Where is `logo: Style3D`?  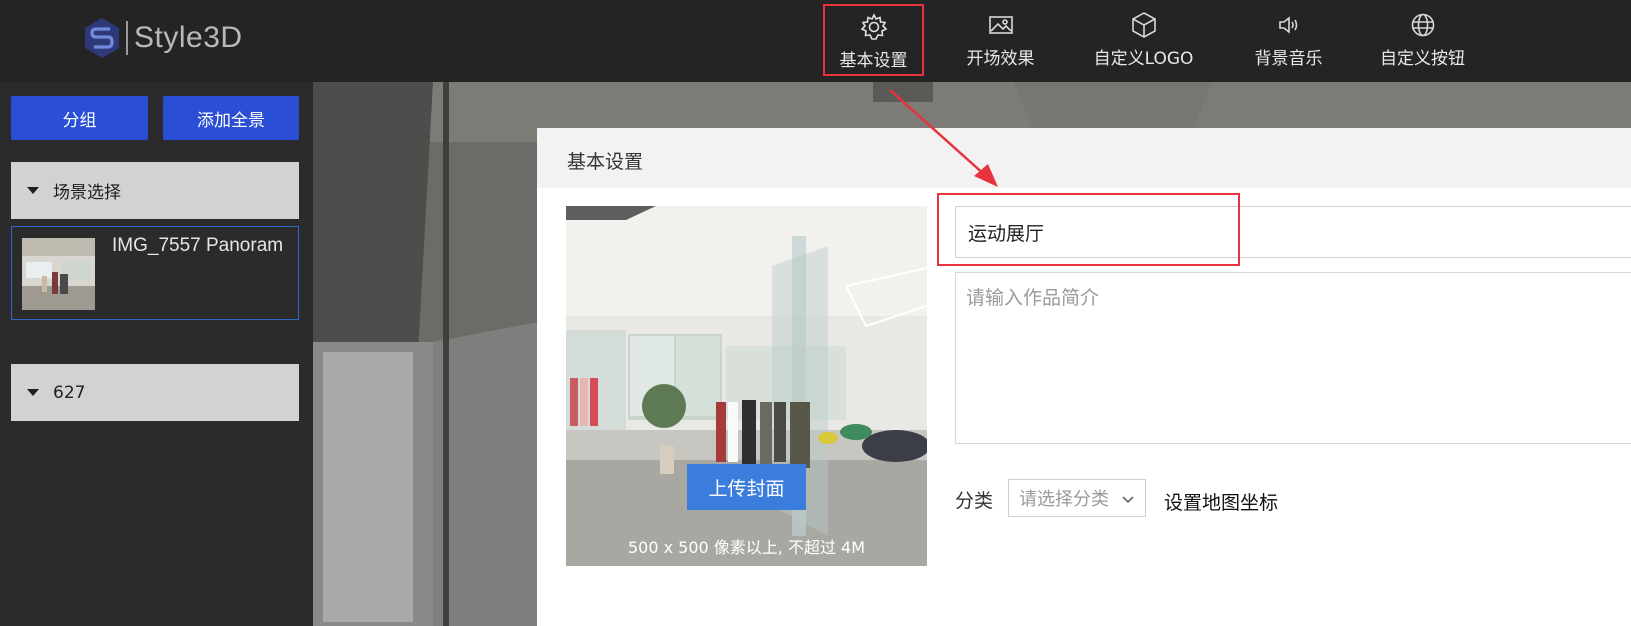
logo: Style3D is located at coordinates (163, 38).